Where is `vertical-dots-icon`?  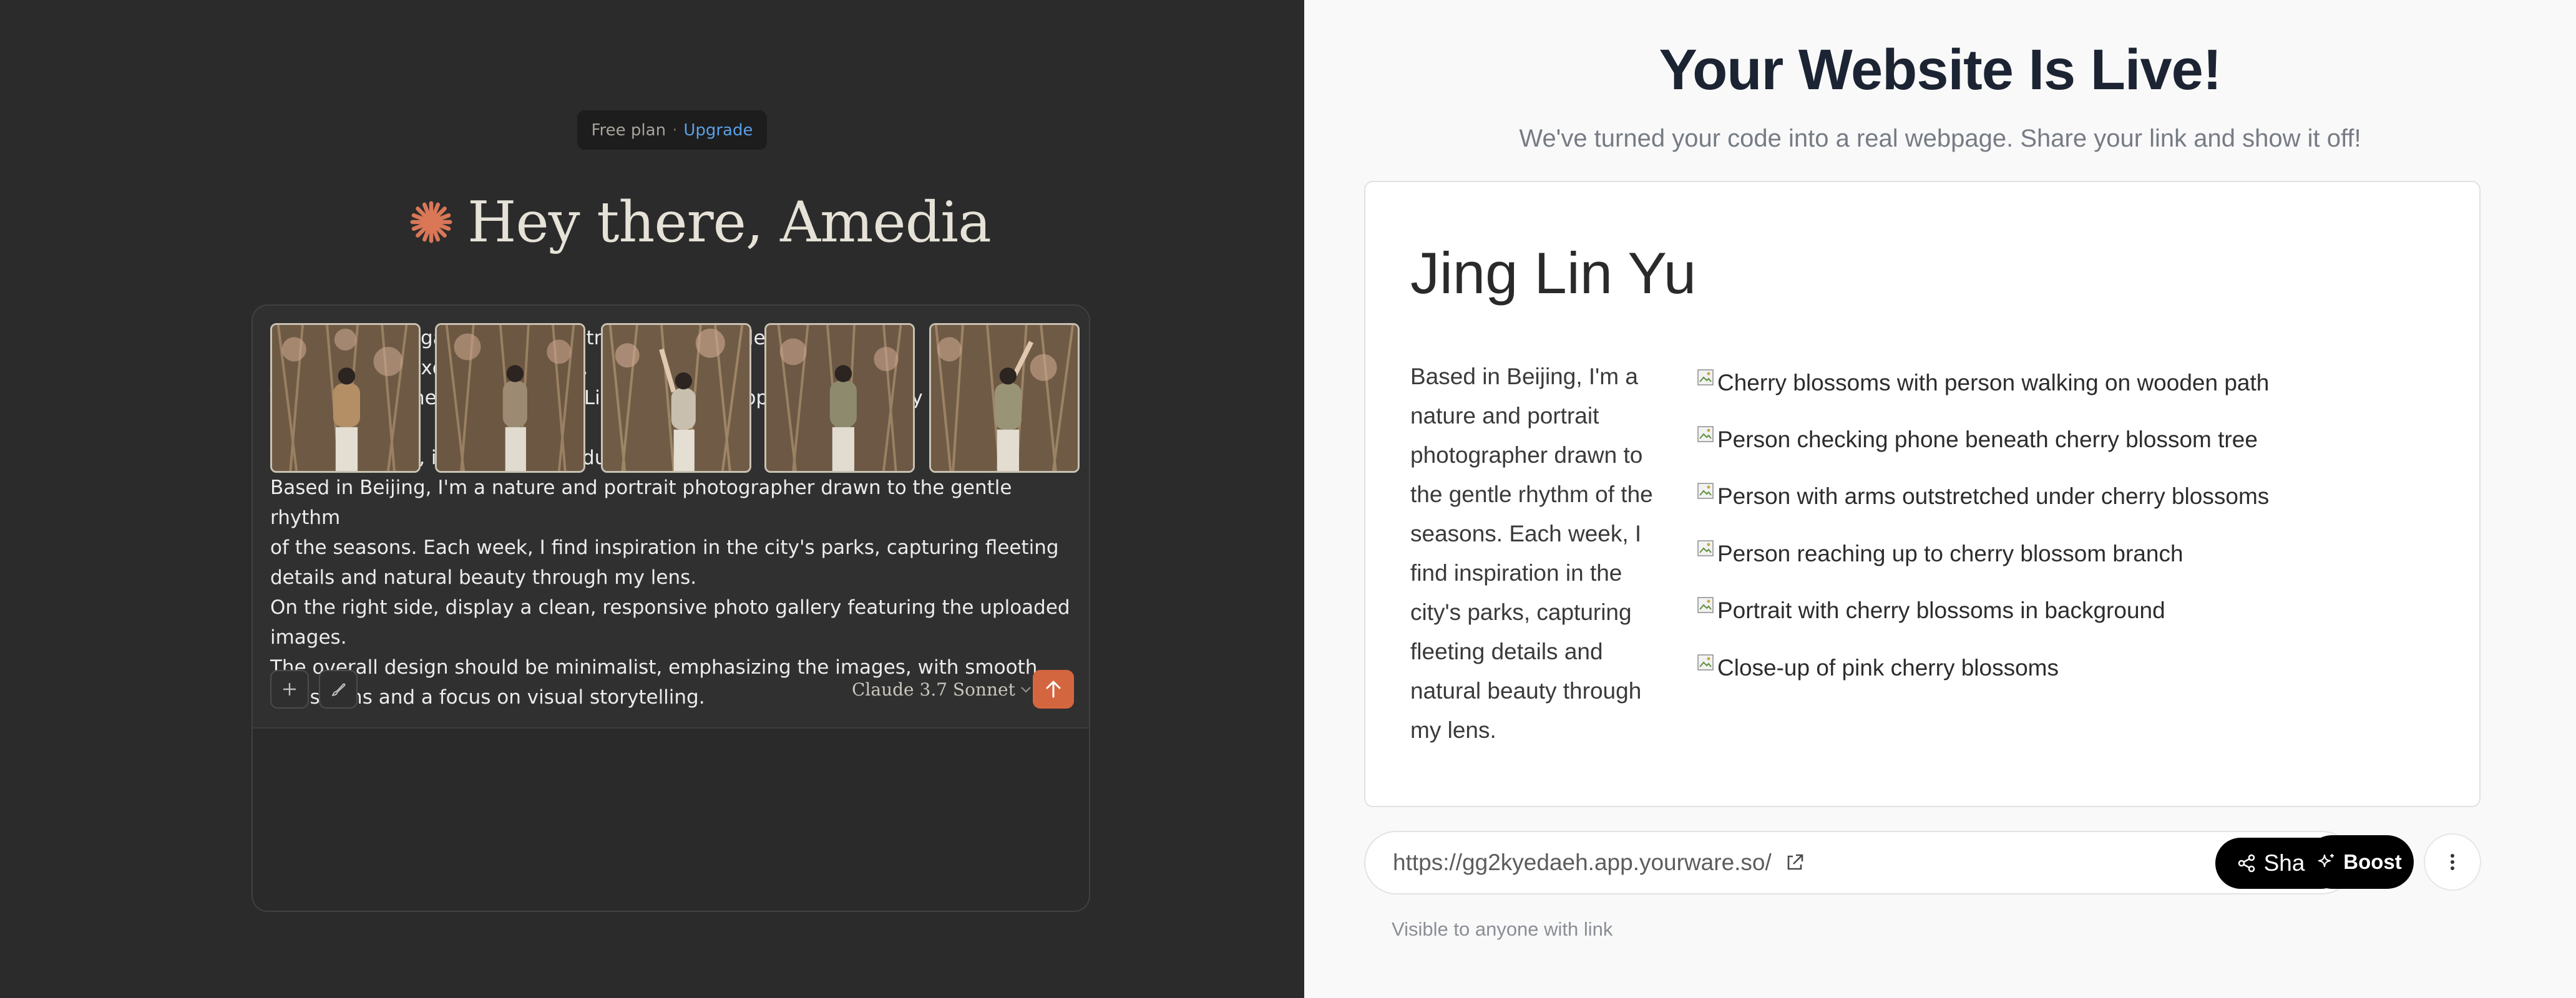
vertical-dots-icon is located at coordinates (2452, 862).